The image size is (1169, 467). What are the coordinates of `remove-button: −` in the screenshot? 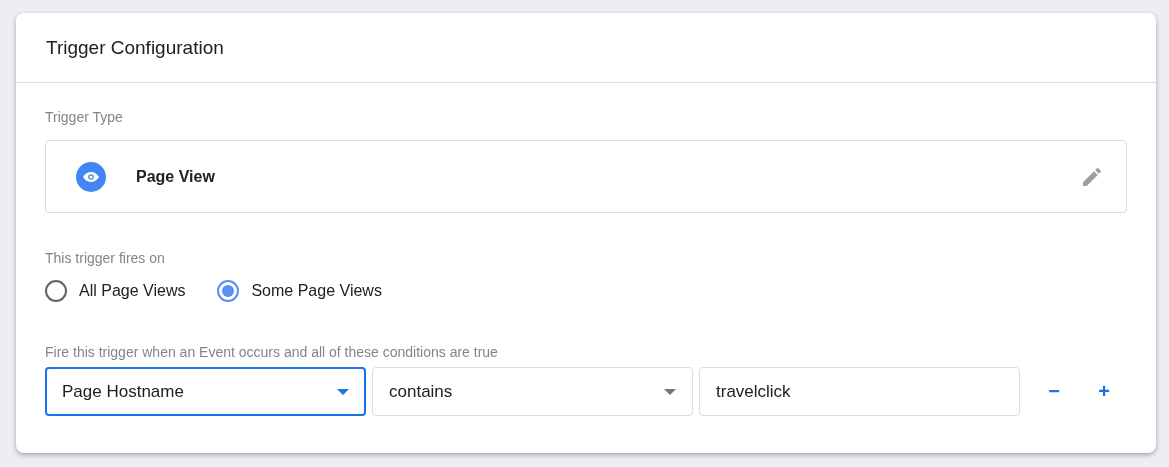 It's located at (1054, 391).